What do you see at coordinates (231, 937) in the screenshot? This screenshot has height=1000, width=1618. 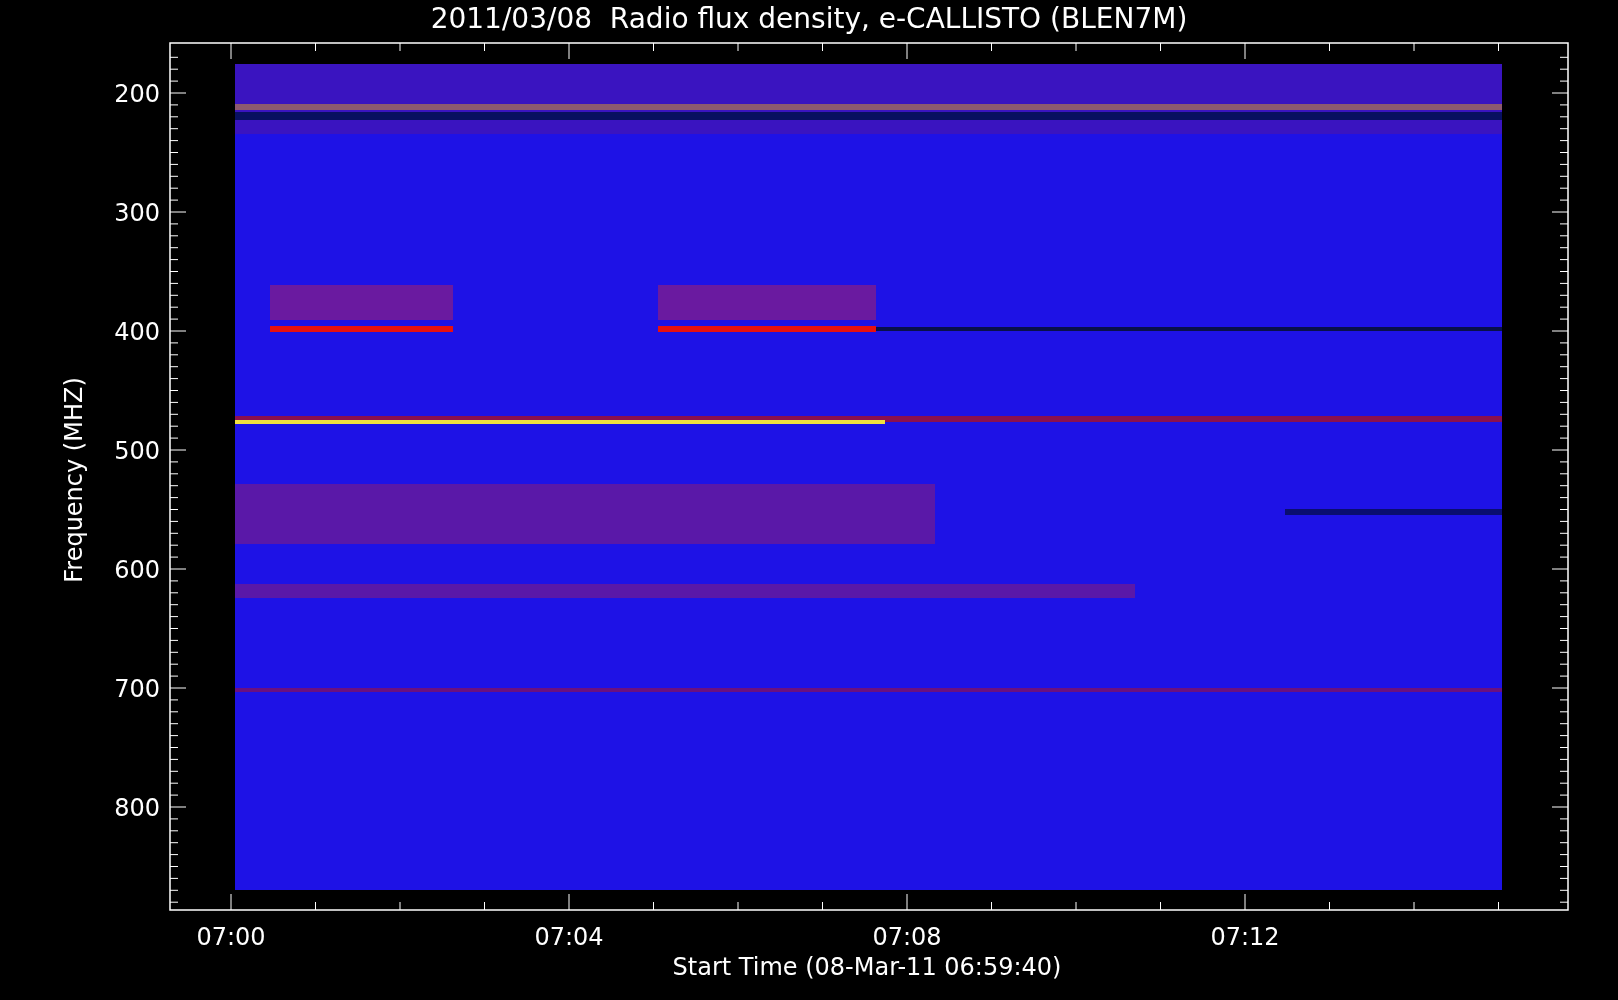 I see `x-tick-label: 07:00` at bounding box center [231, 937].